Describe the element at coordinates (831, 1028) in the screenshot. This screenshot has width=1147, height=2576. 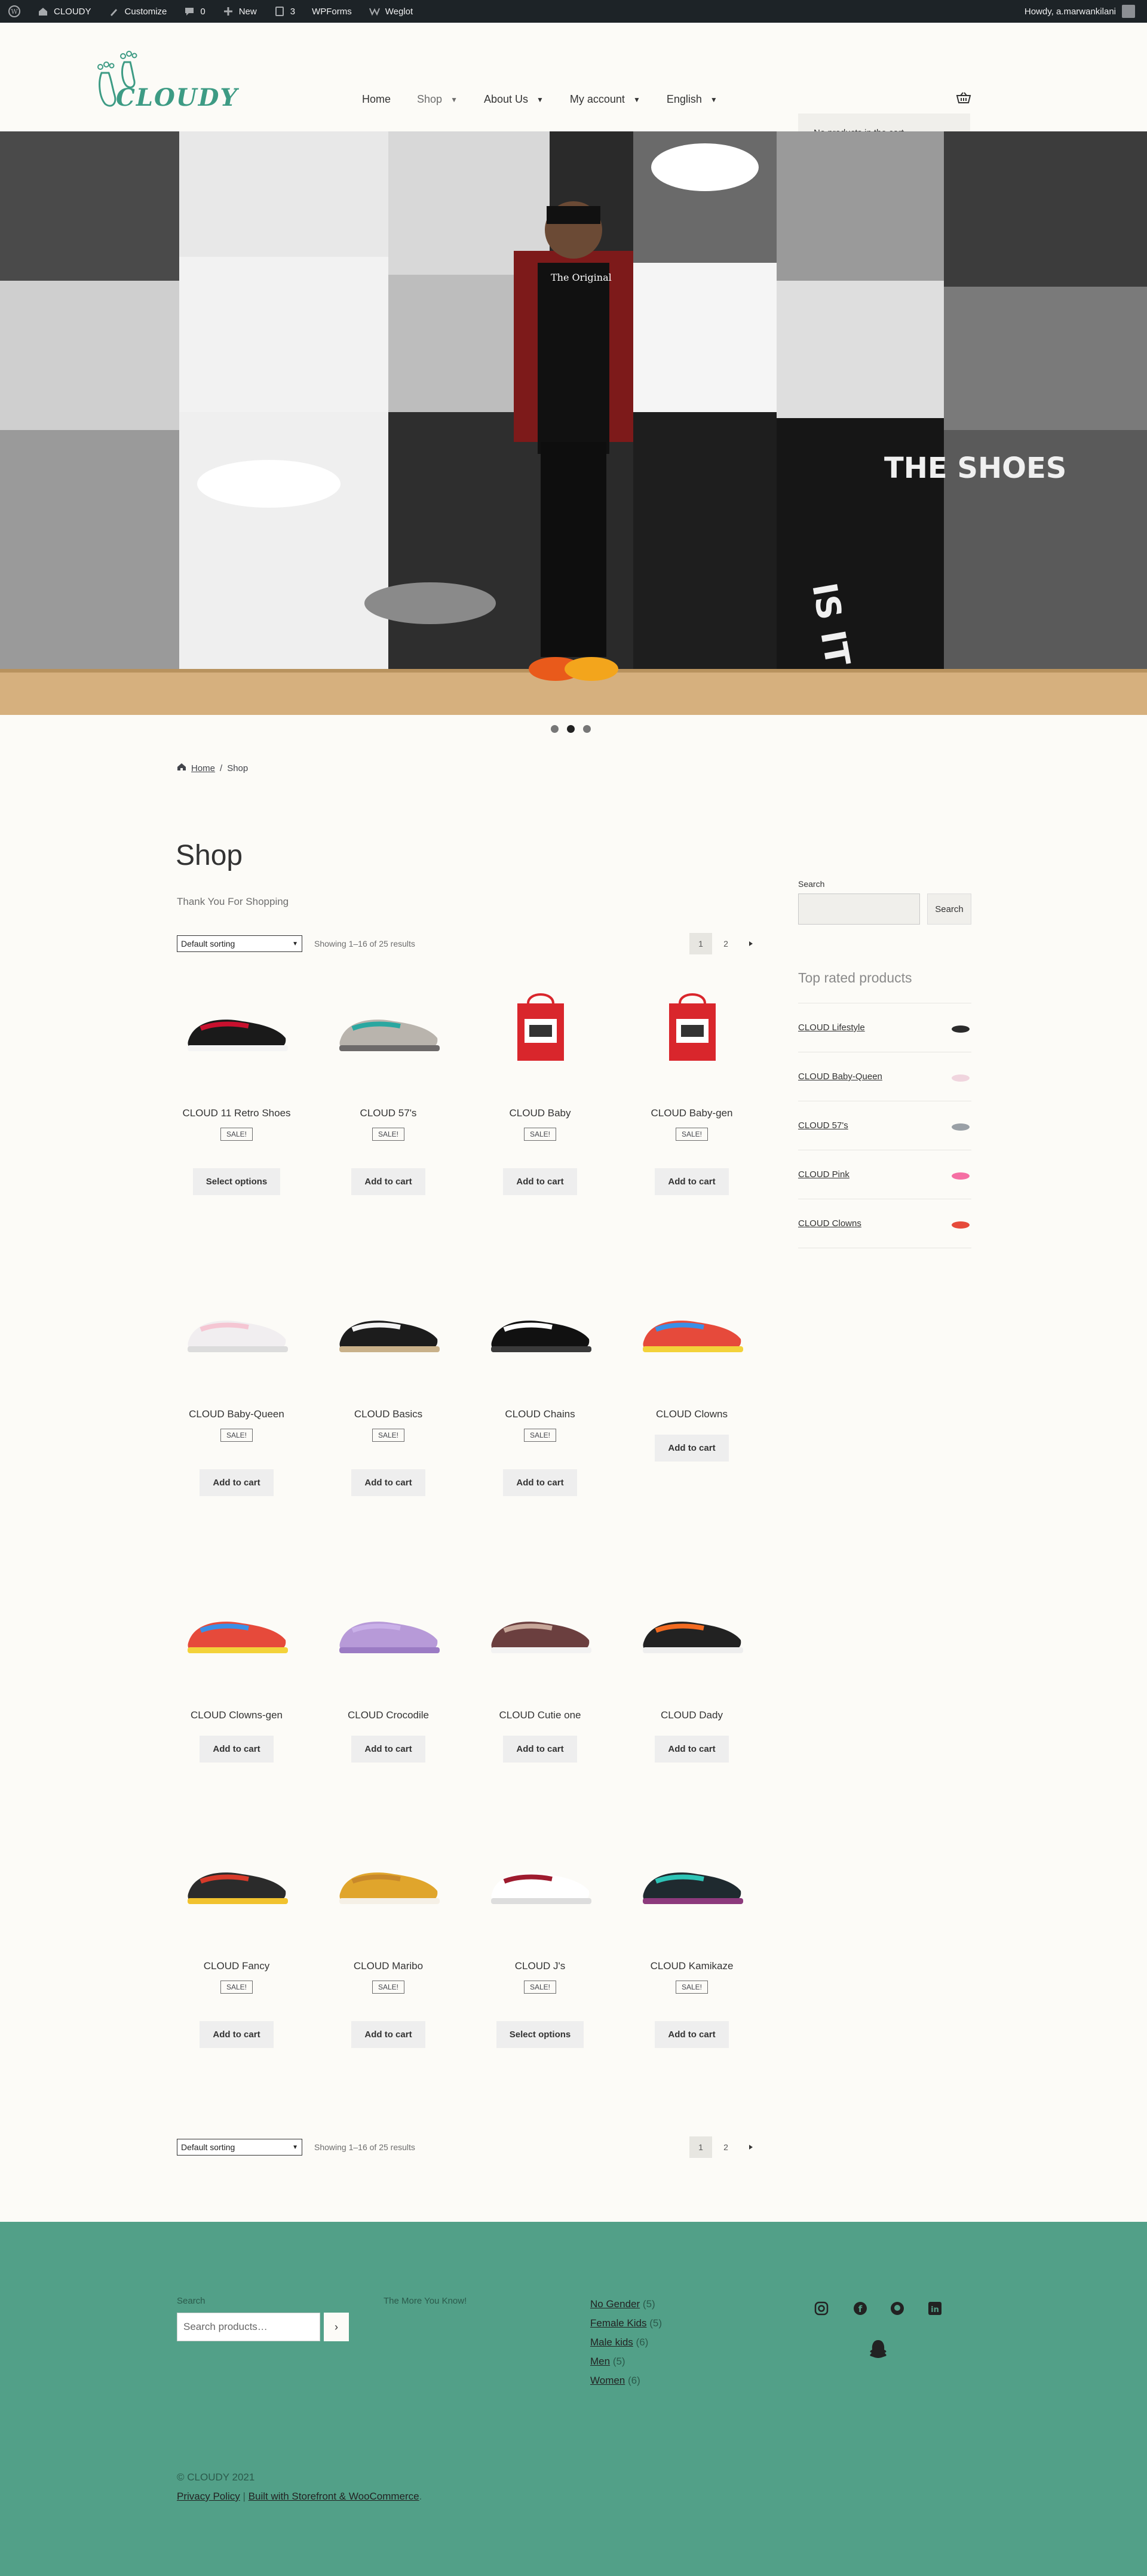
I see `top-rated-link: CLOUD Lifestyle` at that location.